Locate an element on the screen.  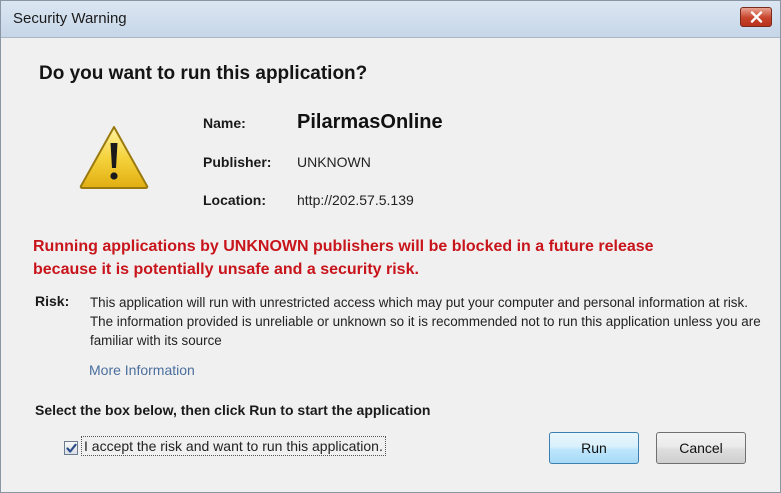
window-title: Security Warning is located at coordinates (70, 18).